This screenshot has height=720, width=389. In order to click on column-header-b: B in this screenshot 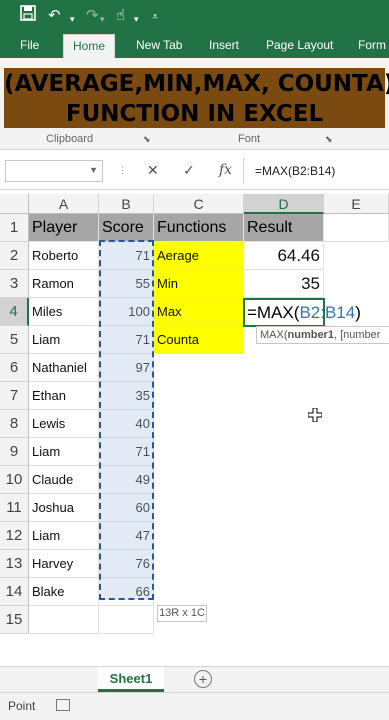, I will do `click(126, 204)`.